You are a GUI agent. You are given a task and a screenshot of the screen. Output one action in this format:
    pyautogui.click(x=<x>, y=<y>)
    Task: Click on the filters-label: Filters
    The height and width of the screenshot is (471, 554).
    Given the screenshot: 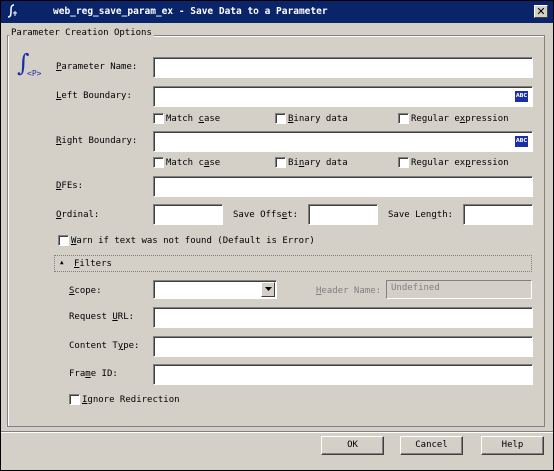 What is the action you would take?
    pyautogui.click(x=93, y=264)
    